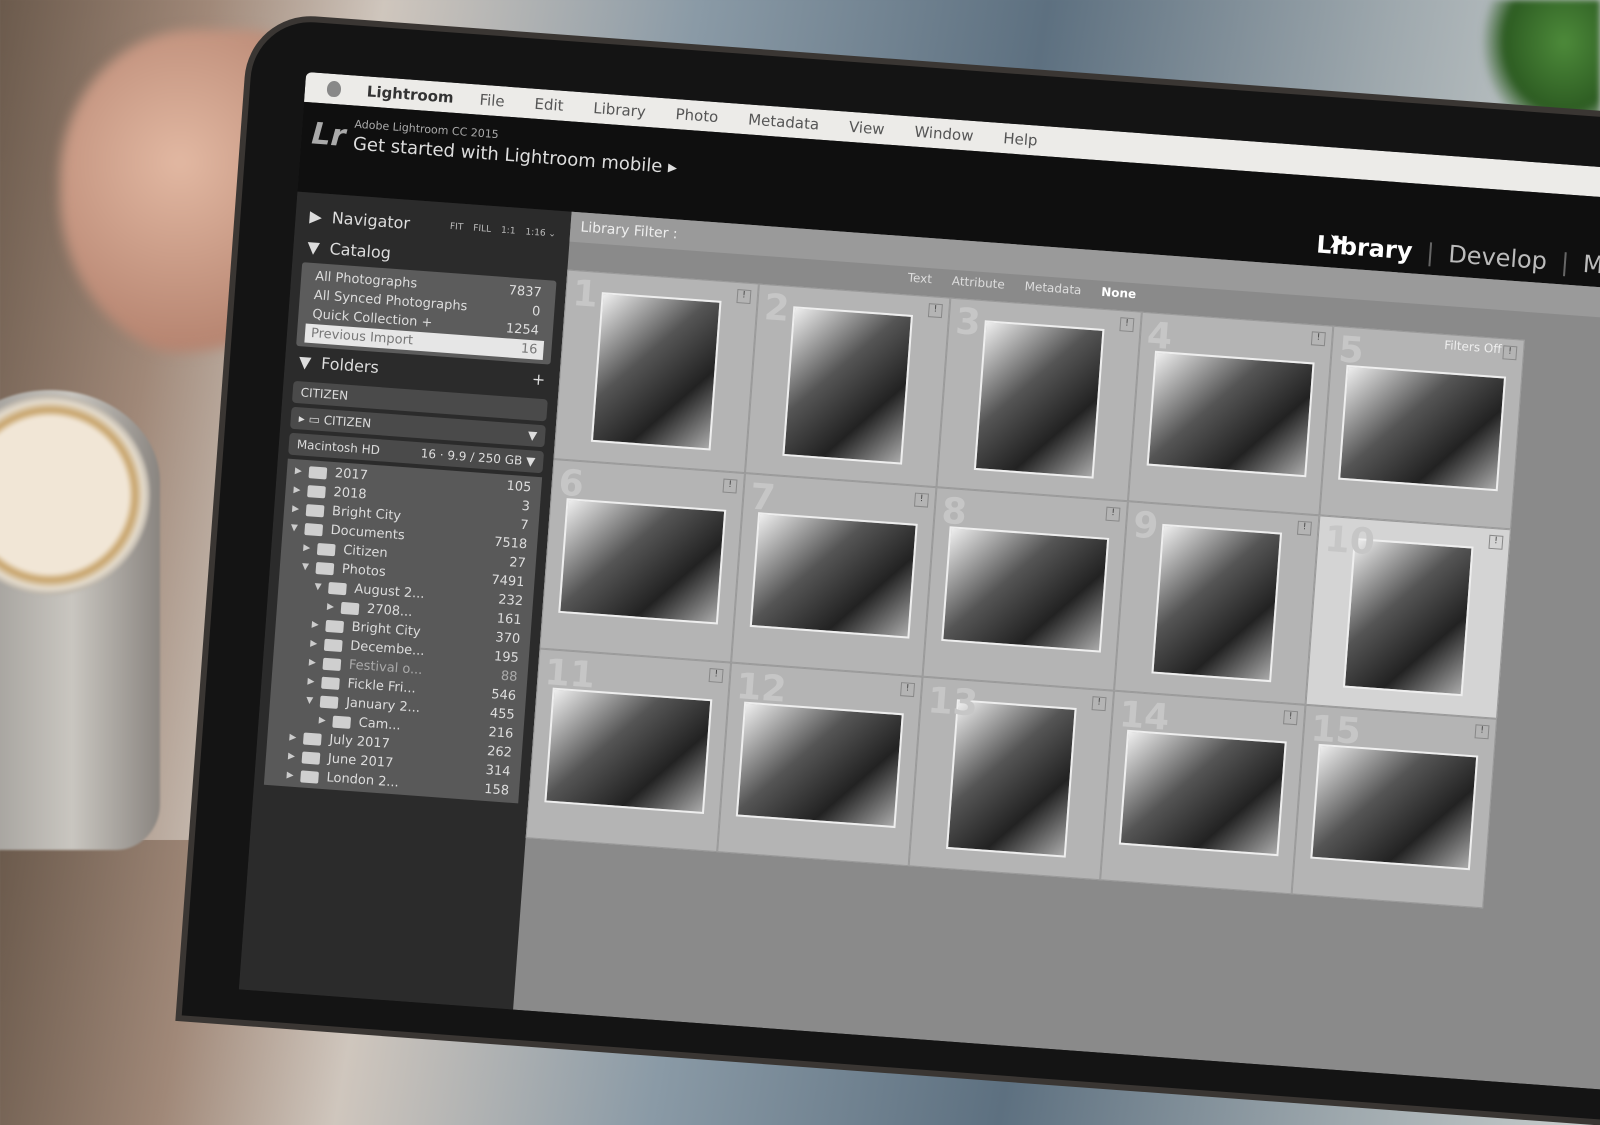 Image resolution: width=1600 pixels, height=1125 pixels. I want to click on zoom-option: 1:1, so click(508, 230).